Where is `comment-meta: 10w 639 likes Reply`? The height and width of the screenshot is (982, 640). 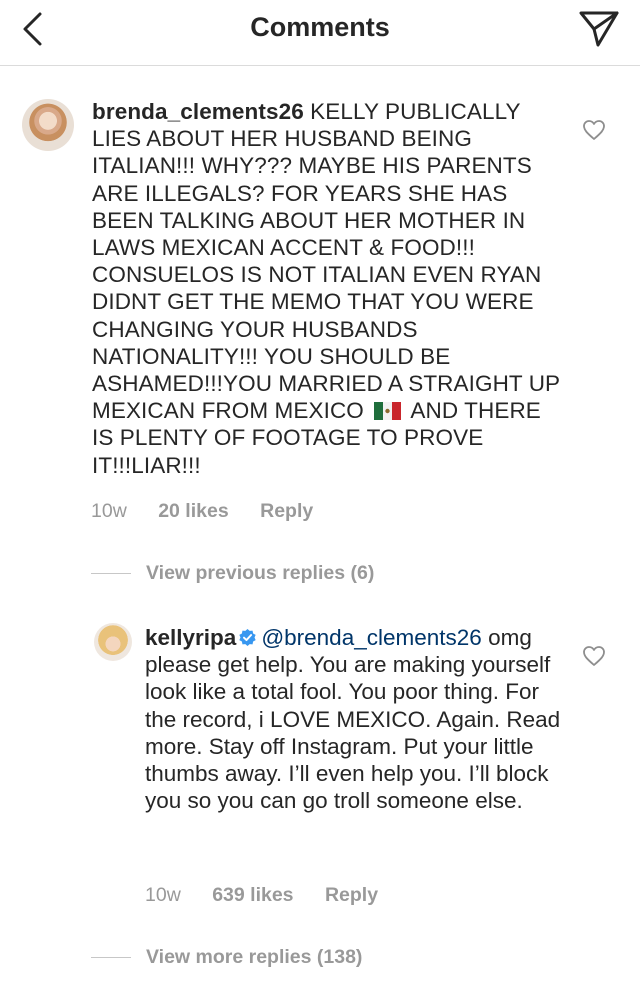 comment-meta: 10w 639 likes Reply is located at coordinates (261, 895).